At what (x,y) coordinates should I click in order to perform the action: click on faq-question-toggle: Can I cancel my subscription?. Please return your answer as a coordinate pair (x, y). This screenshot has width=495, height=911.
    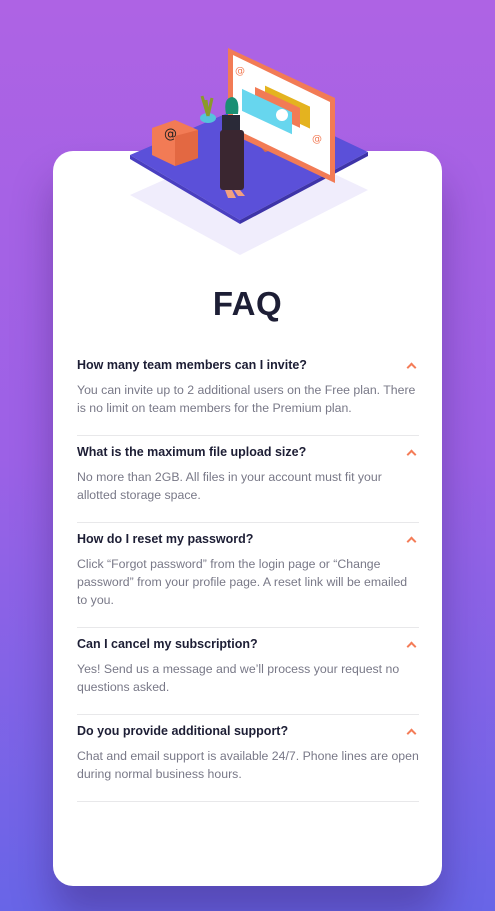
    Looking at the image, I should click on (248, 644).